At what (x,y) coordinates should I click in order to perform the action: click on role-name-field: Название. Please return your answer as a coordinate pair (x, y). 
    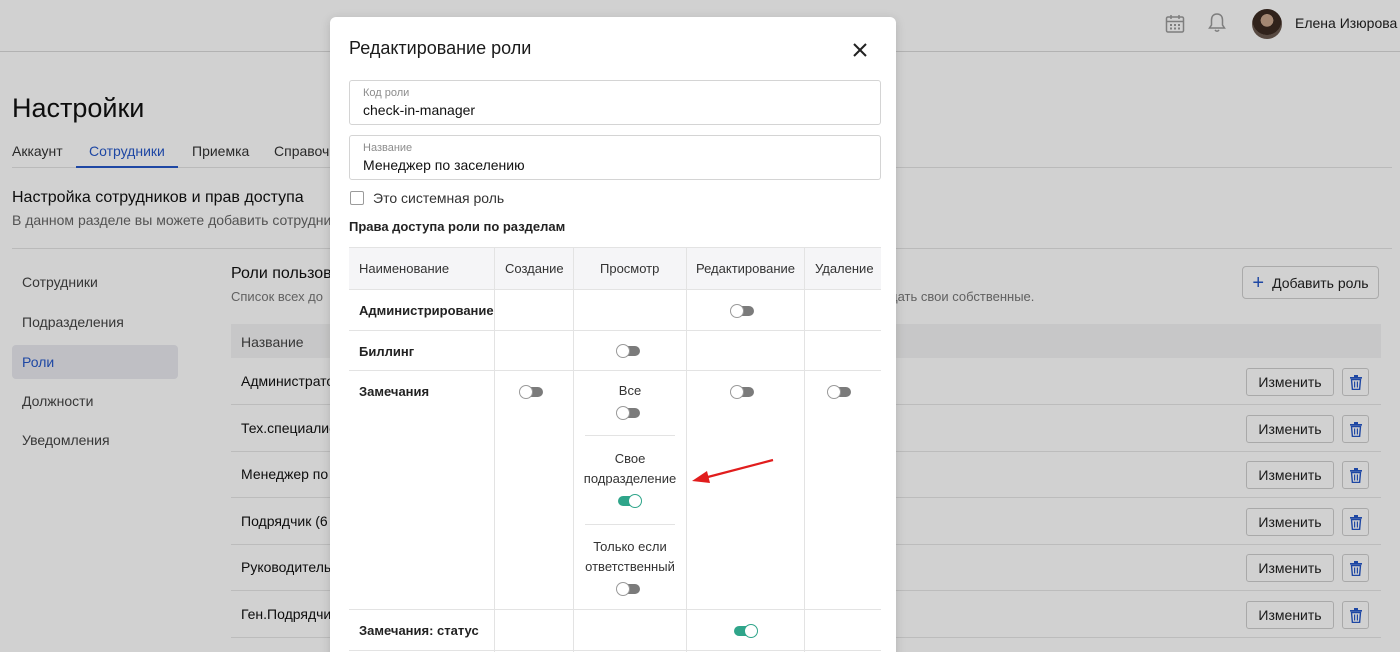
    Looking at the image, I should click on (615, 157).